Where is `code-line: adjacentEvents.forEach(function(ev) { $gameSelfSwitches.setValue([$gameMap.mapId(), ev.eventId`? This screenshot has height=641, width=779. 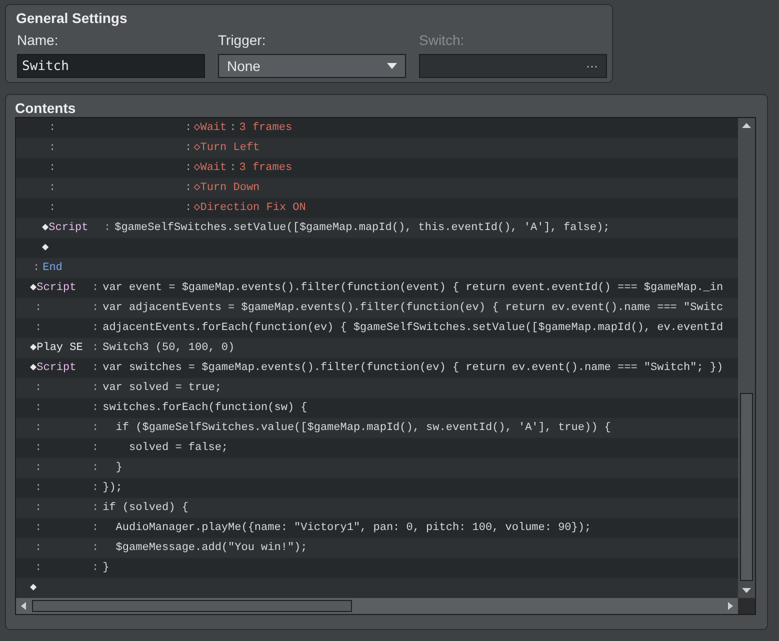
code-line: adjacentEvents.forEach(function(ev) { $gameSelfSwitches.setValue([$gameMap.mapId(), ev.eventId is located at coordinates (413, 328).